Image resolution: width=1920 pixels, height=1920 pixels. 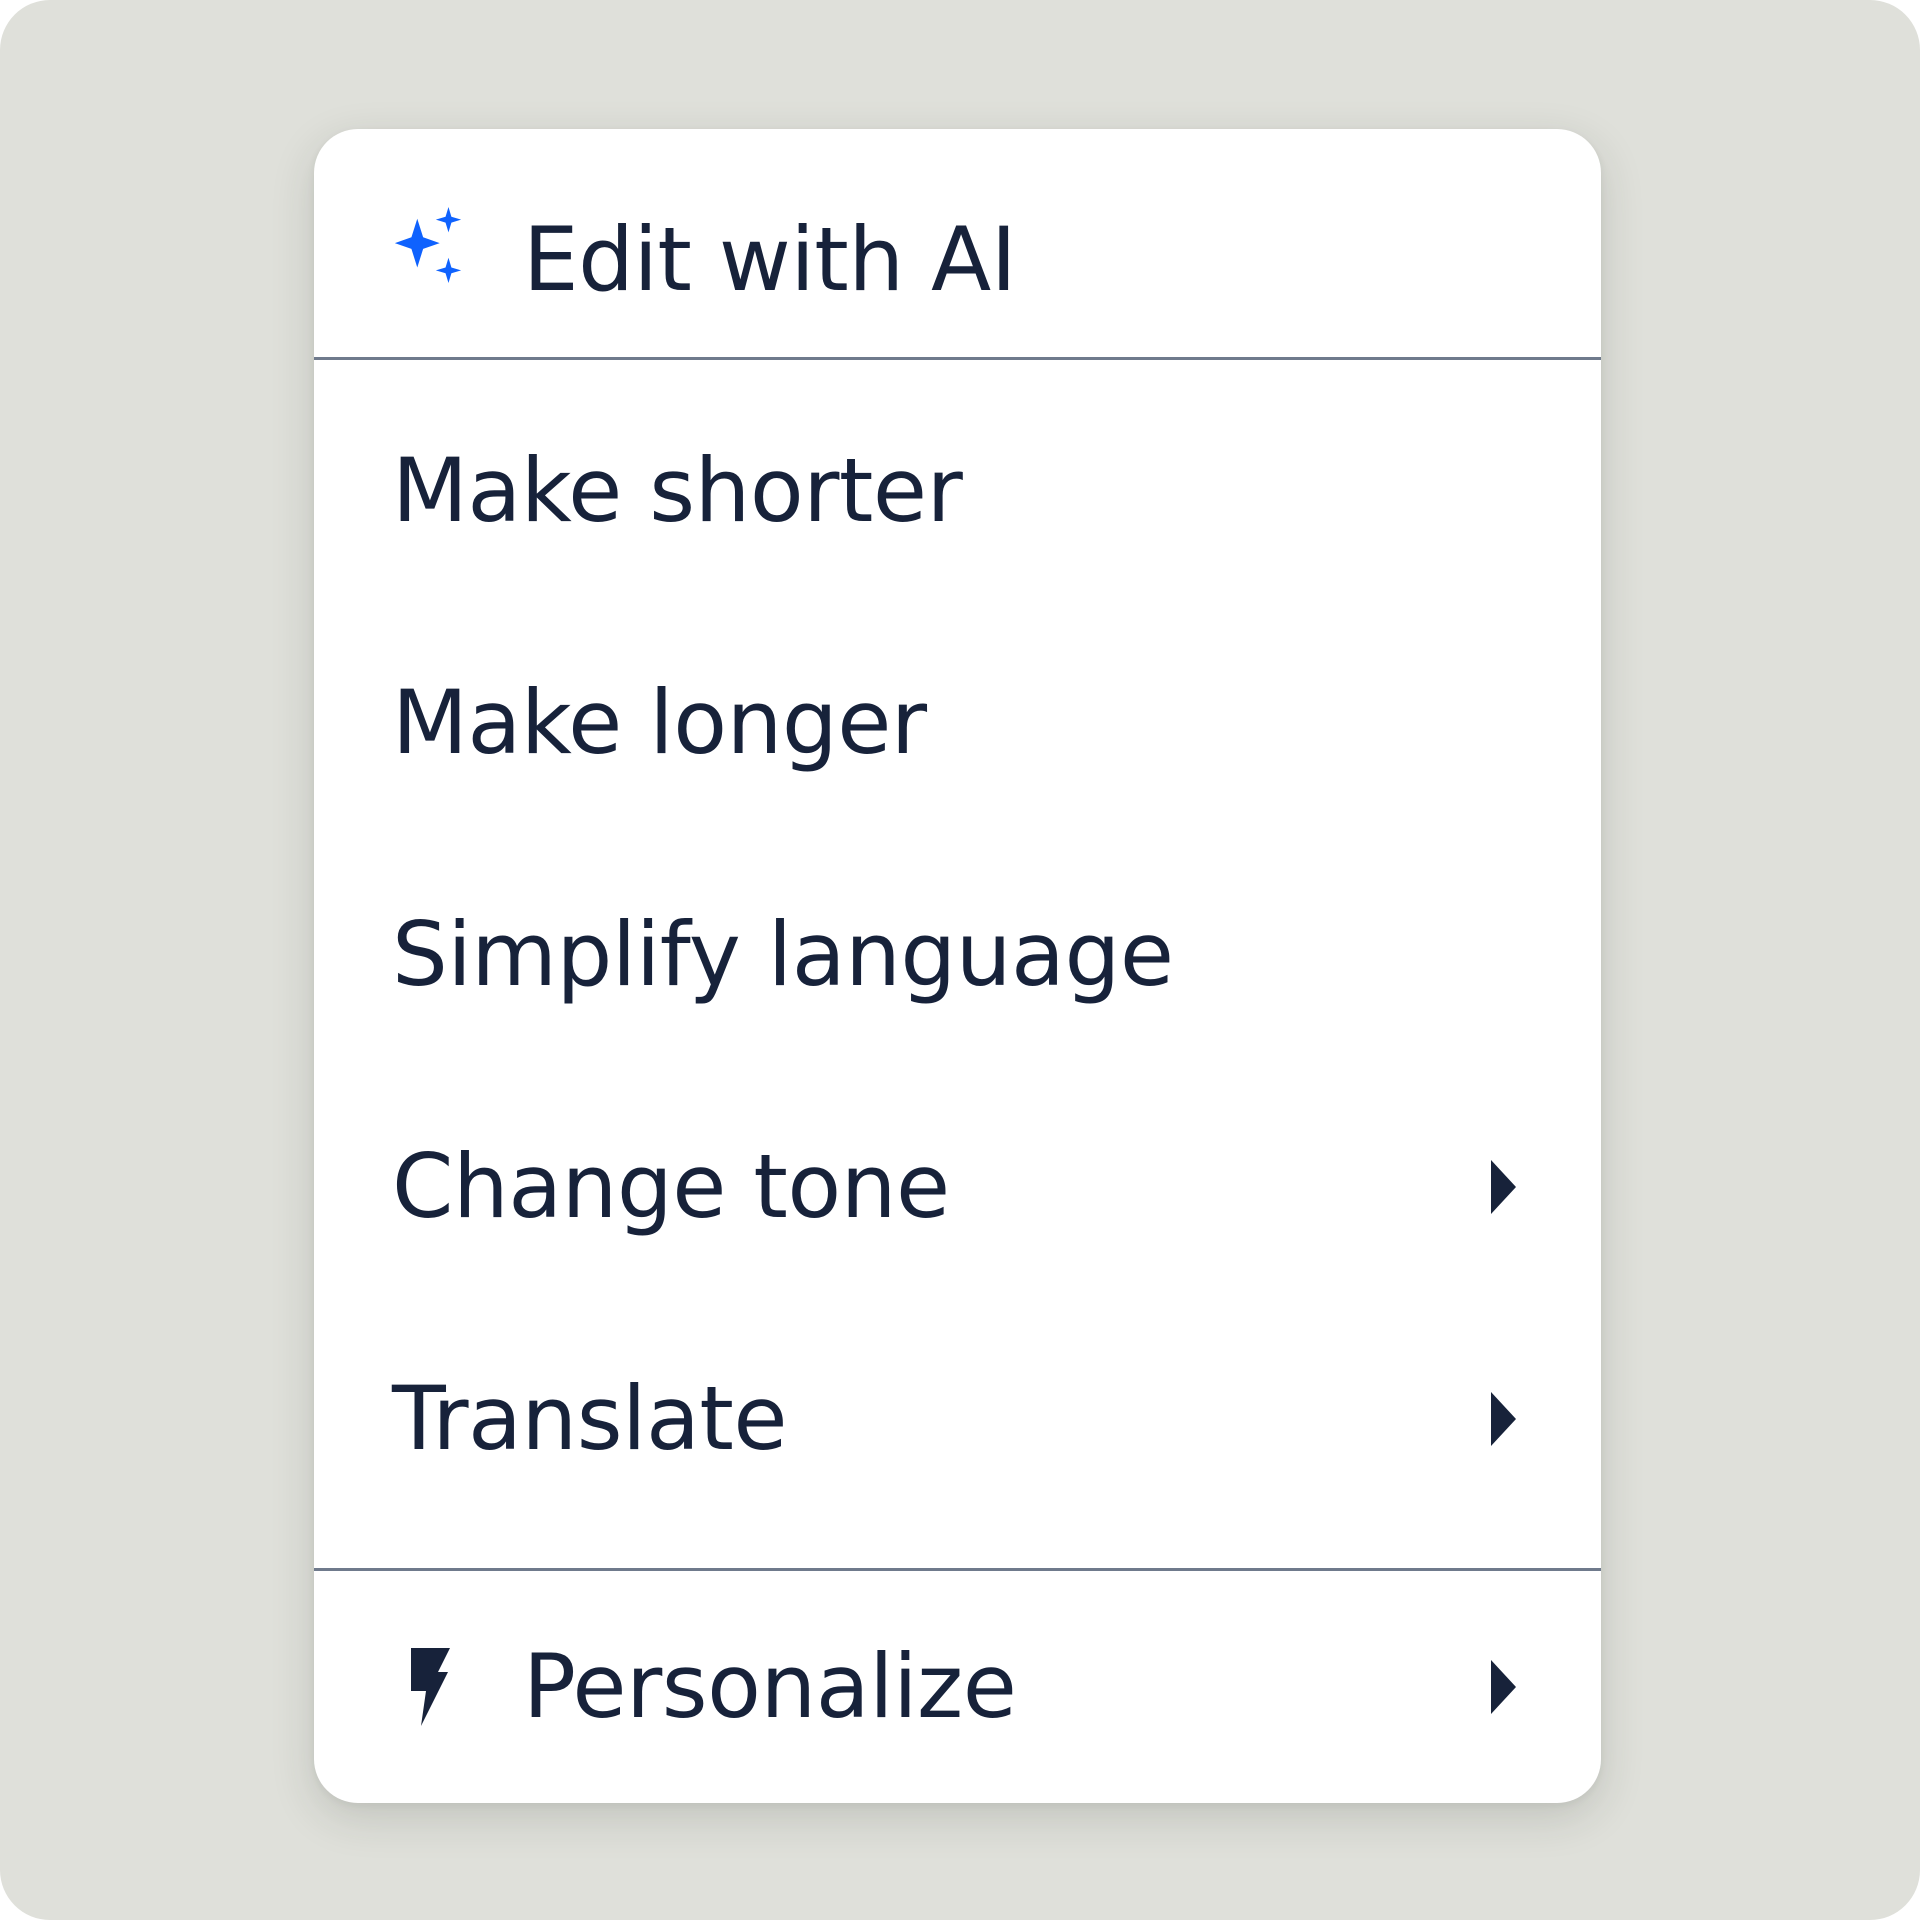 What do you see at coordinates (659, 722) in the screenshot?
I see `menu-item-label: Make longer` at bounding box center [659, 722].